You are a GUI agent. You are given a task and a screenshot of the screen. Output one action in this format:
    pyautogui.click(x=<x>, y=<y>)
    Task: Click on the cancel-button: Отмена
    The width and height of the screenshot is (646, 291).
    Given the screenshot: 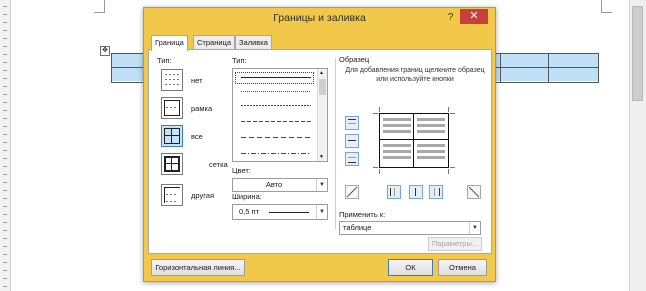 What is the action you would take?
    pyautogui.click(x=462, y=267)
    